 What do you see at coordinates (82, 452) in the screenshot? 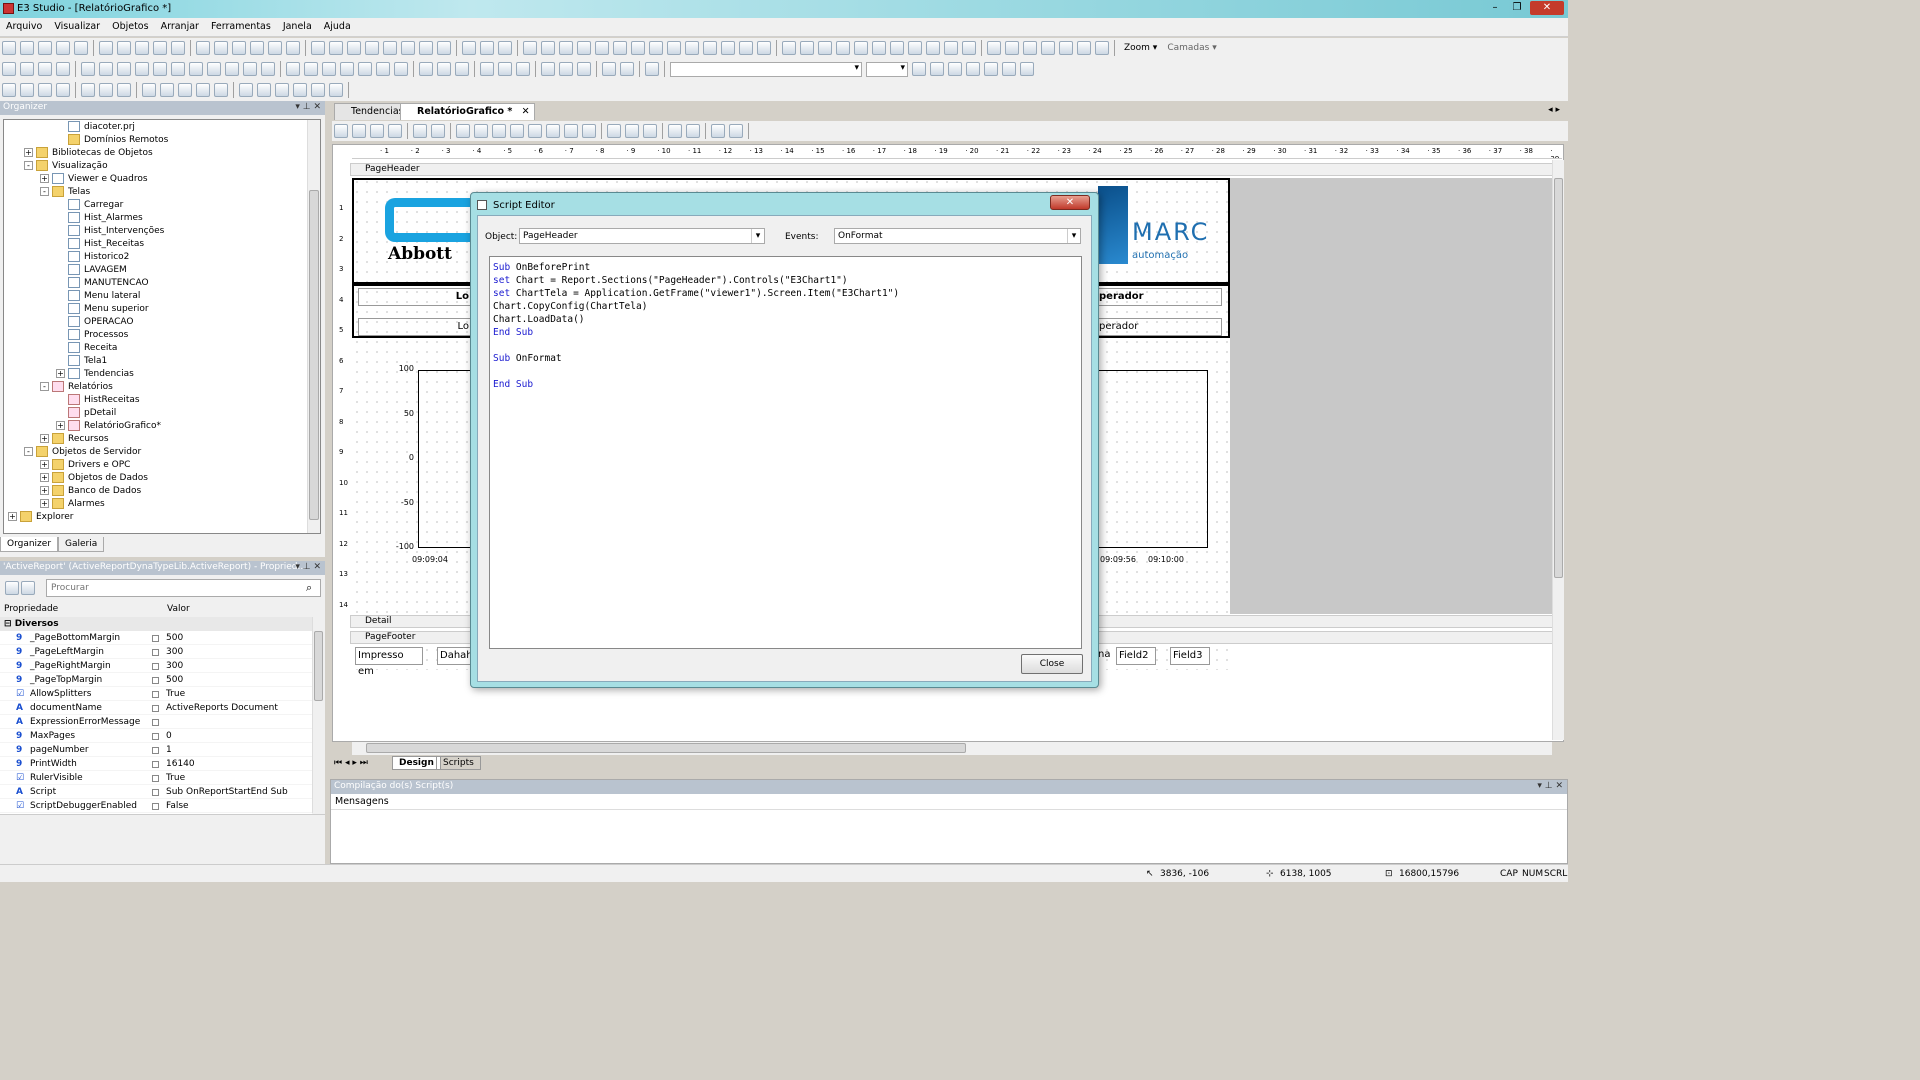
I see `tree-item: - Objetos de Servidor` at bounding box center [82, 452].